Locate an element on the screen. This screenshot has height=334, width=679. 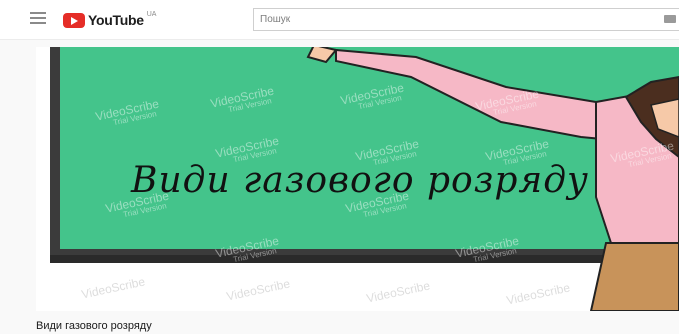
search-input is located at coordinates (455, 19).